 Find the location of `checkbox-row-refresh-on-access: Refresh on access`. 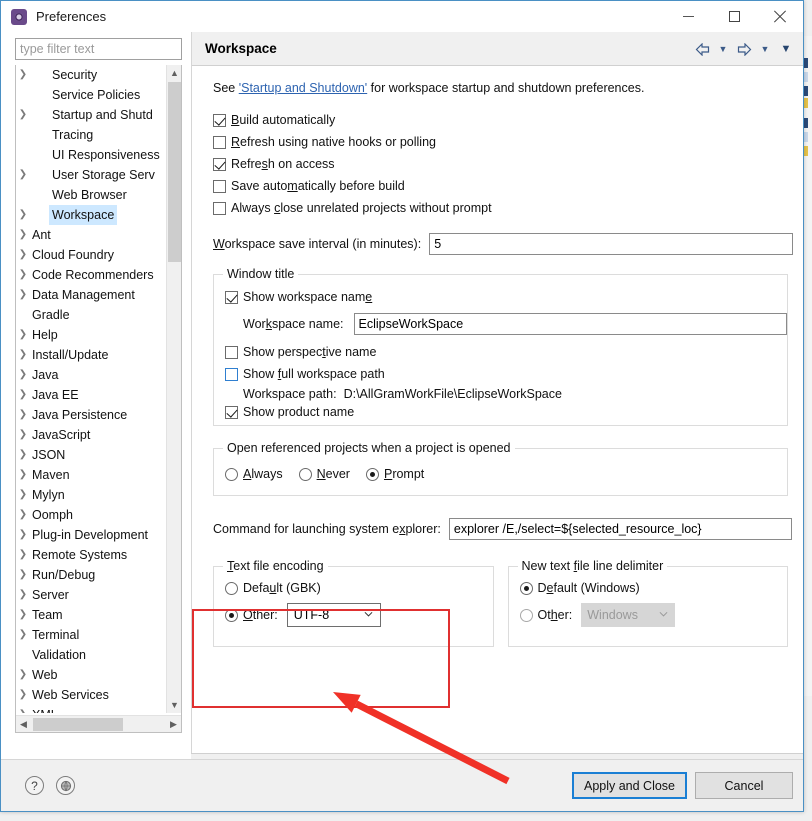

checkbox-row-refresh-on-access: Refresh on access is located at coordinates (503, 164).